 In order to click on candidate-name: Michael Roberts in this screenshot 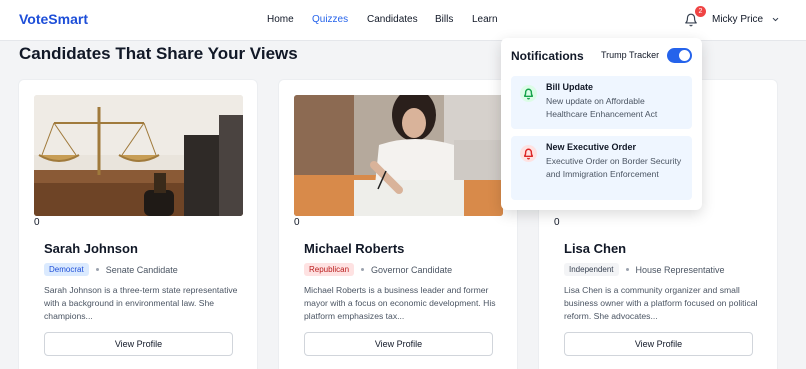, I will do `click(354, 248)`.